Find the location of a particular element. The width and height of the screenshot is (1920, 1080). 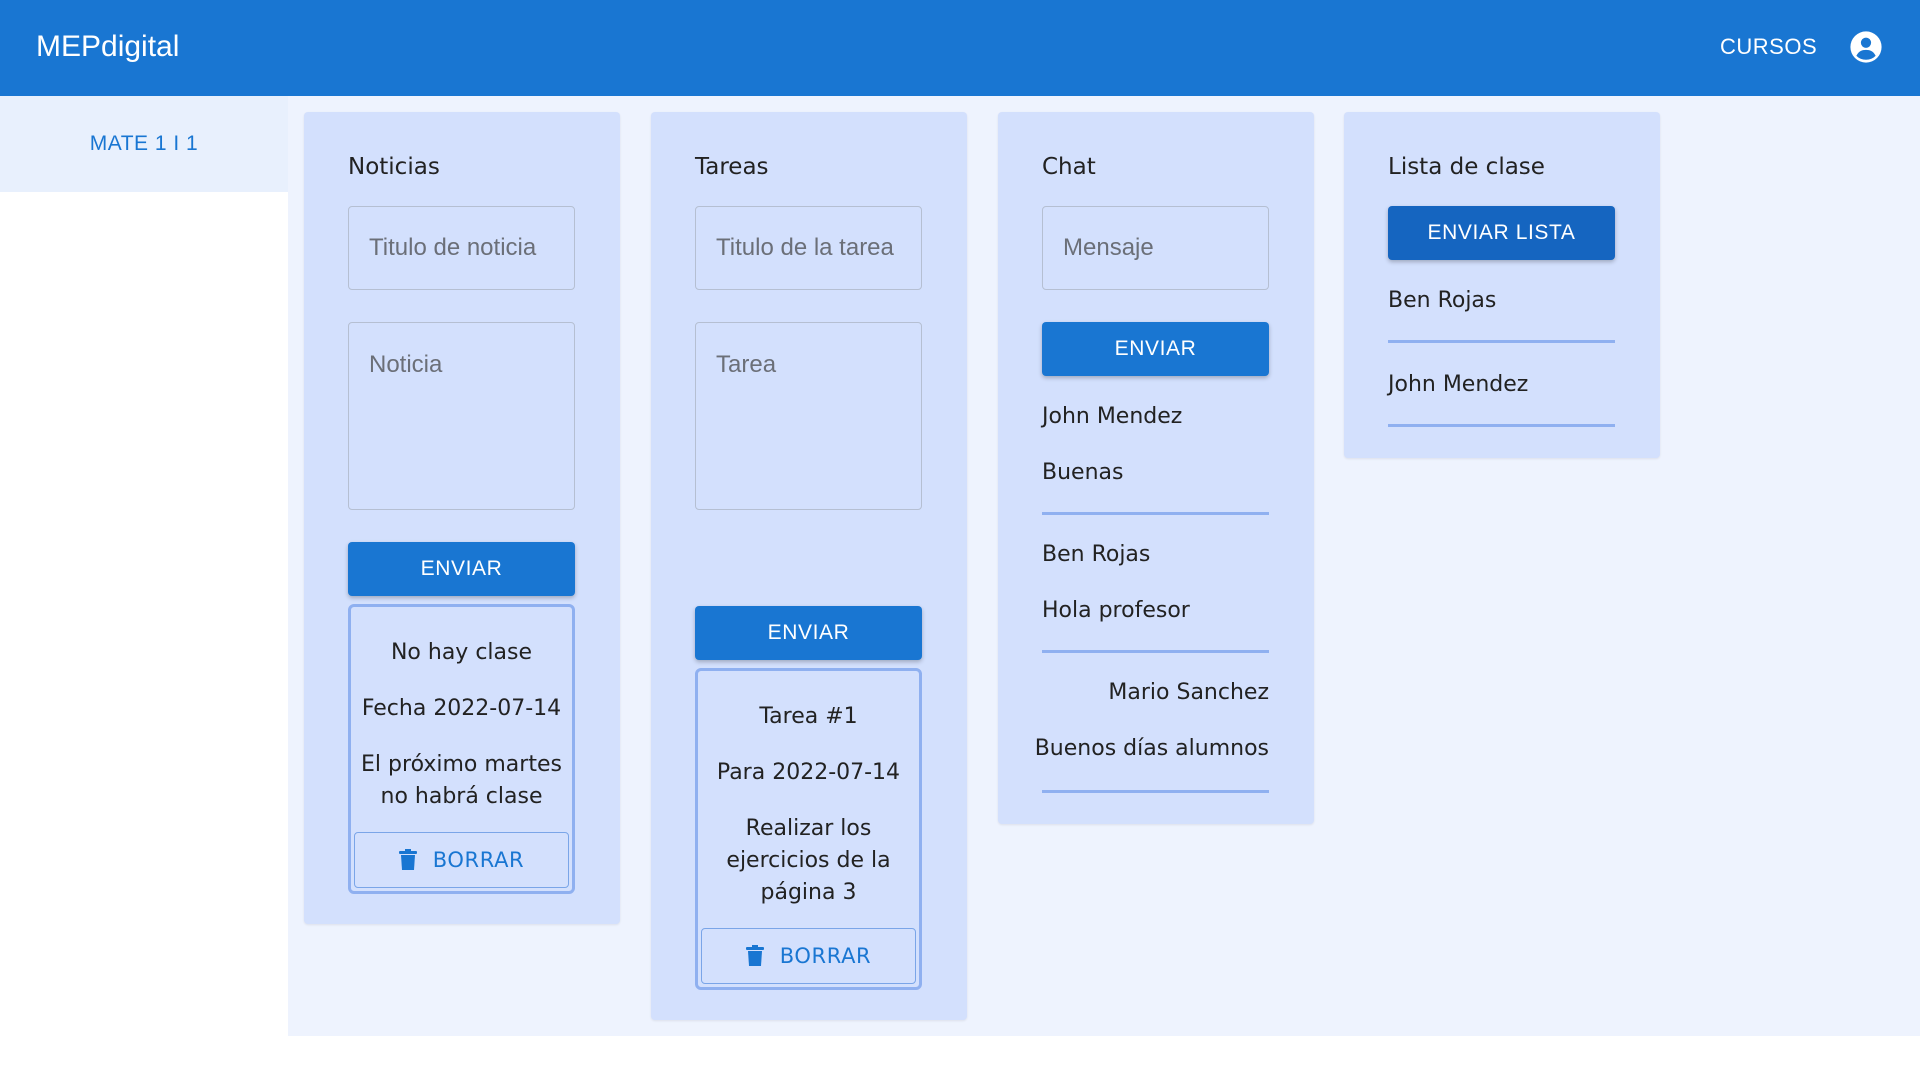

post-body-line: ejercicios de la is located at coordinates (808, 860).